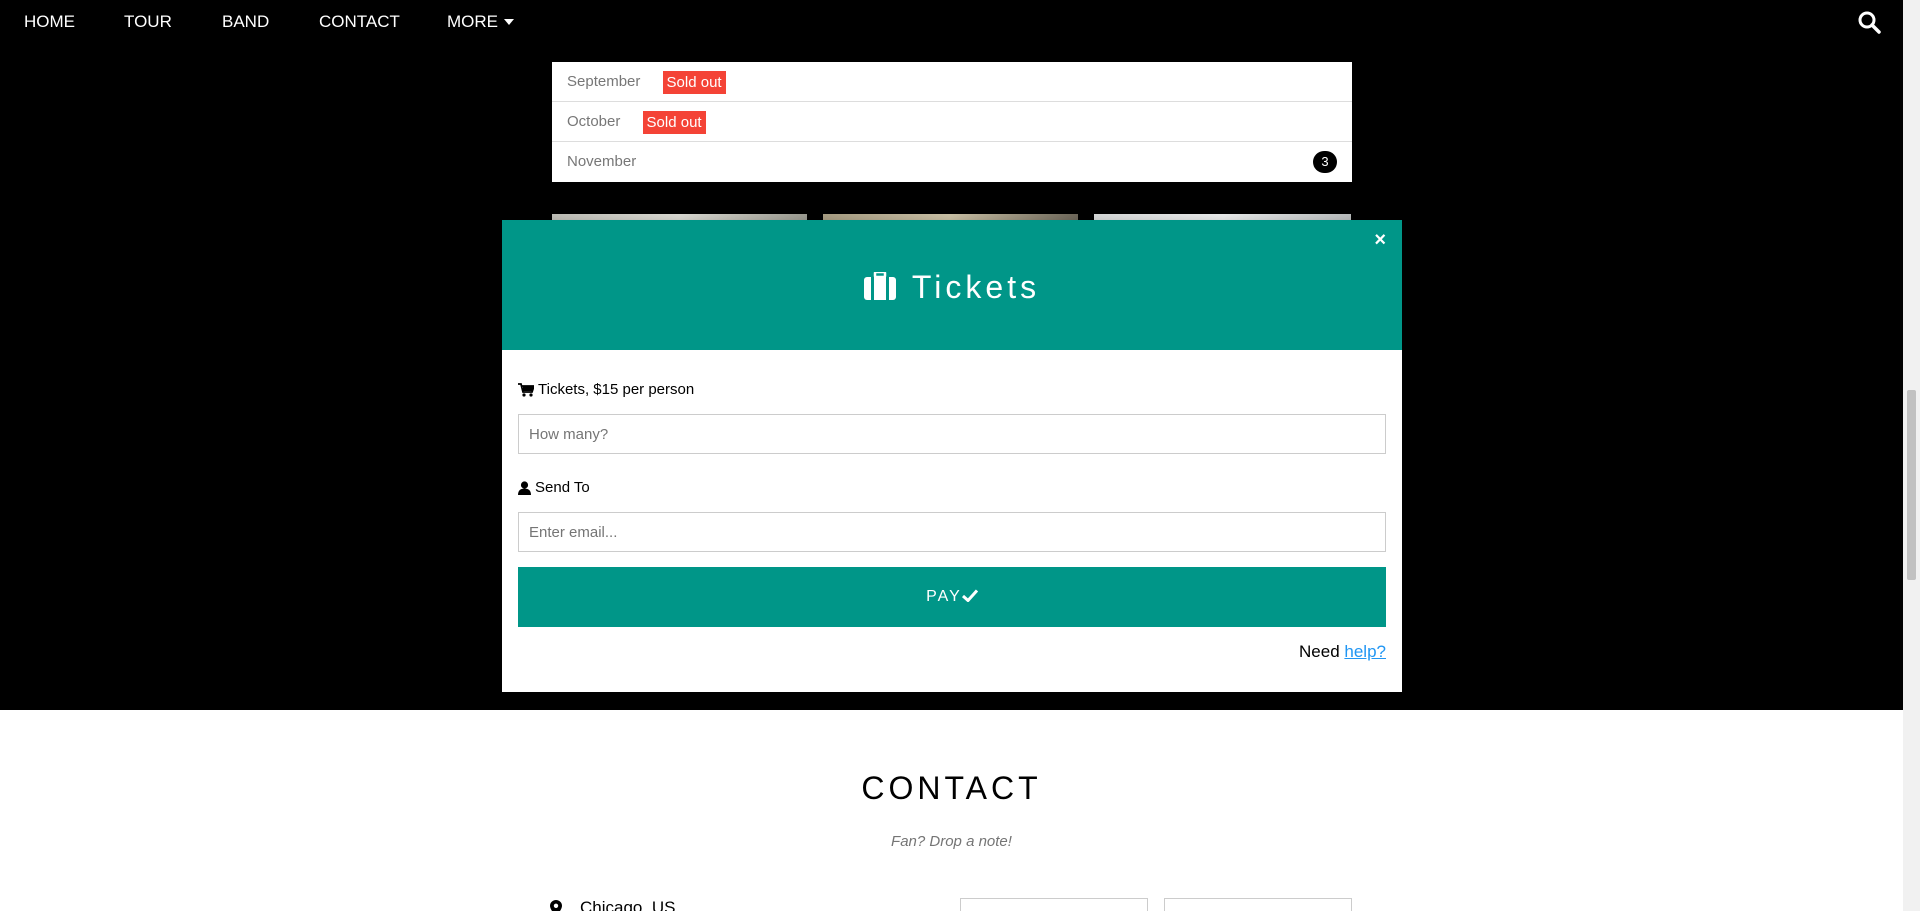 This screenshot has width=1920, height=911. I want to click on location-text: Chicago, US, so click(628, 904).